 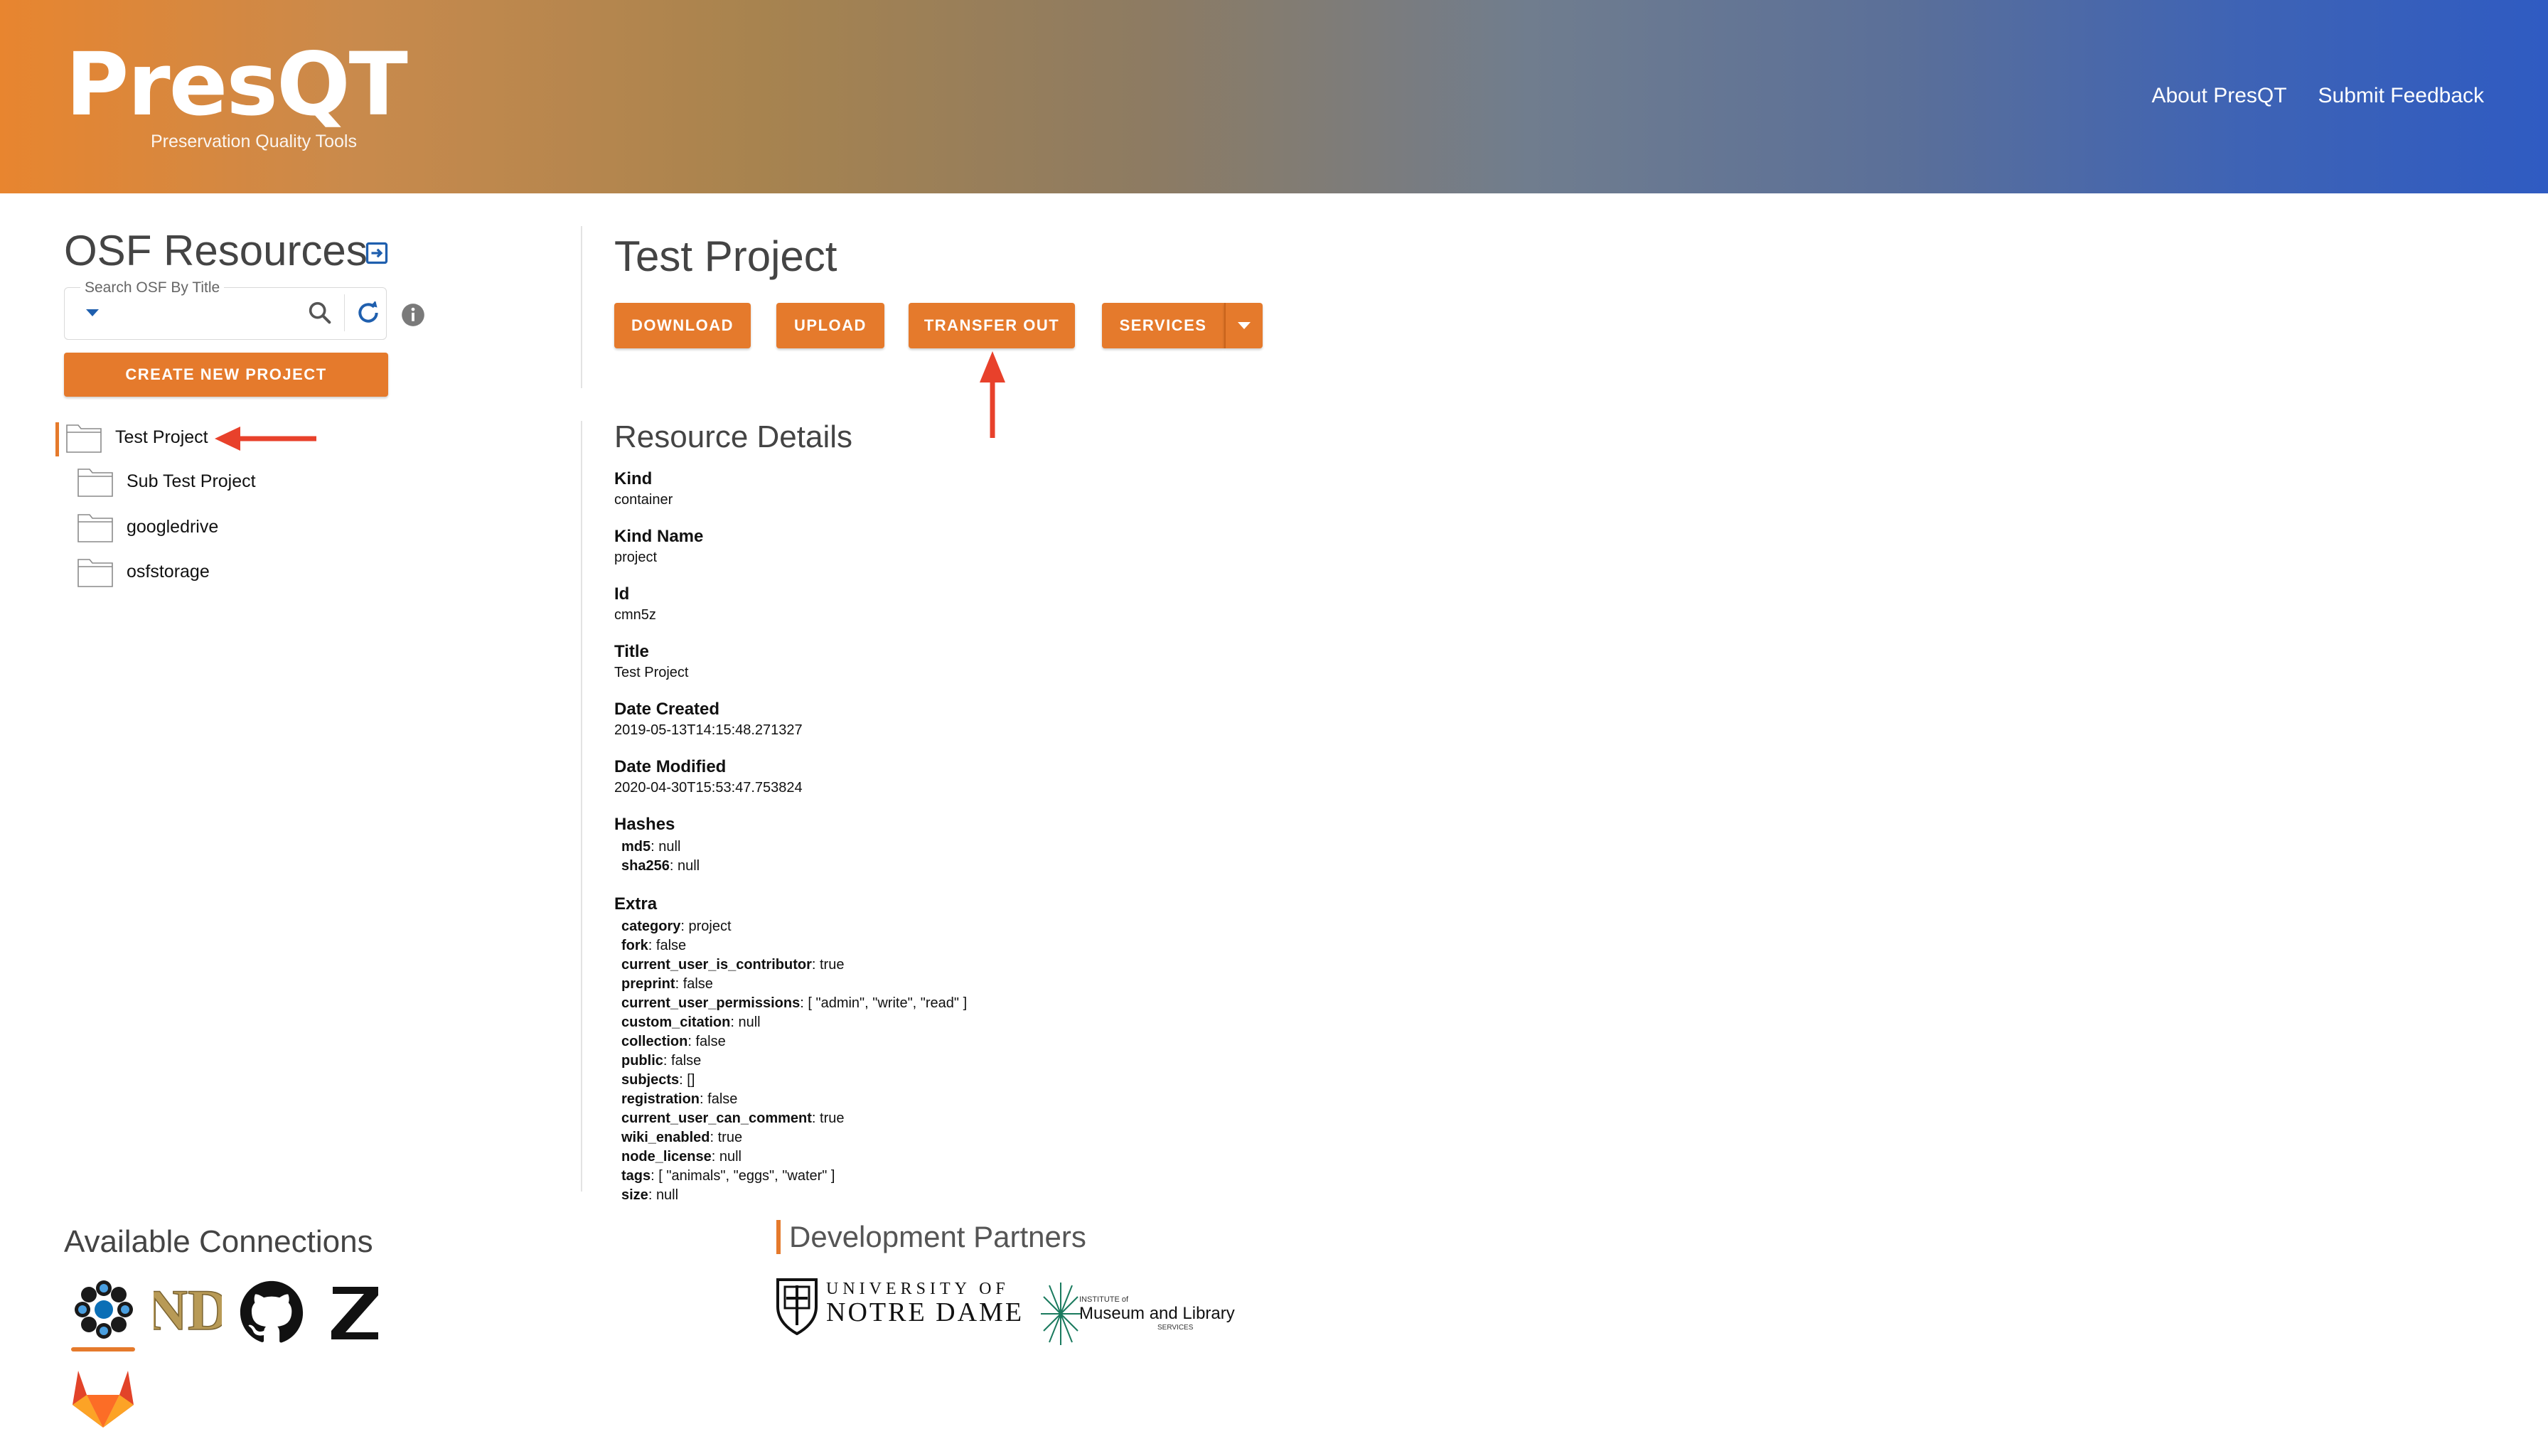 I want to click on tree-item-googledrive: googledrive, so click(x=148, y=527).